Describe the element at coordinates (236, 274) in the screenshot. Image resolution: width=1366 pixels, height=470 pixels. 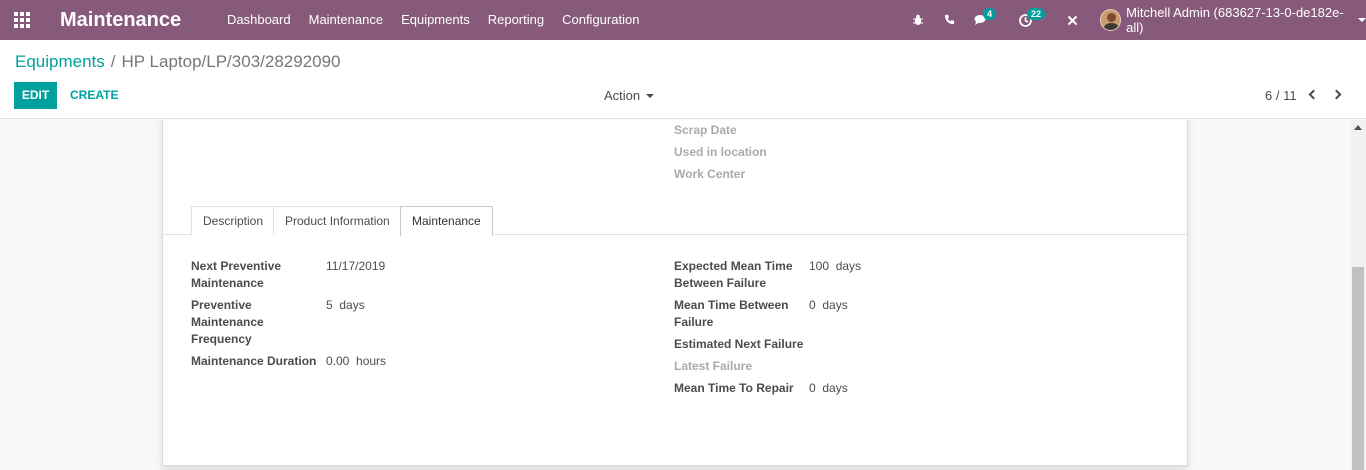
I see `next-preventive-maintenance-label: Next Preventive Maintenance` at that location.